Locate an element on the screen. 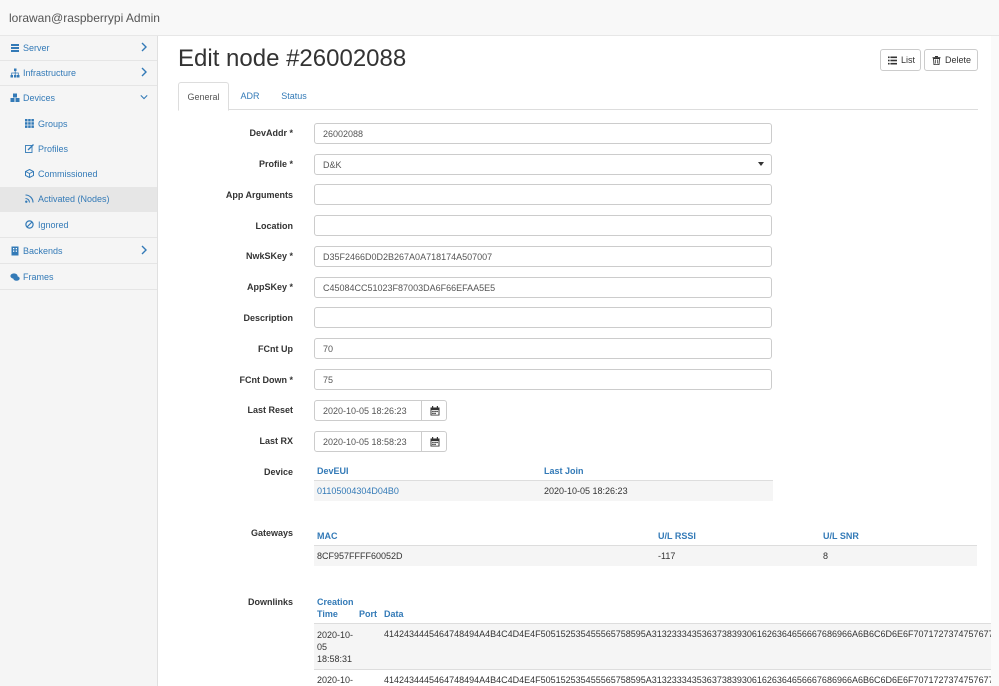 Image resolution: width=999 pixels, height=686 pixels. gateway-mac-value: 8CF957FFFF60052D is located at coordinates (360, 556).